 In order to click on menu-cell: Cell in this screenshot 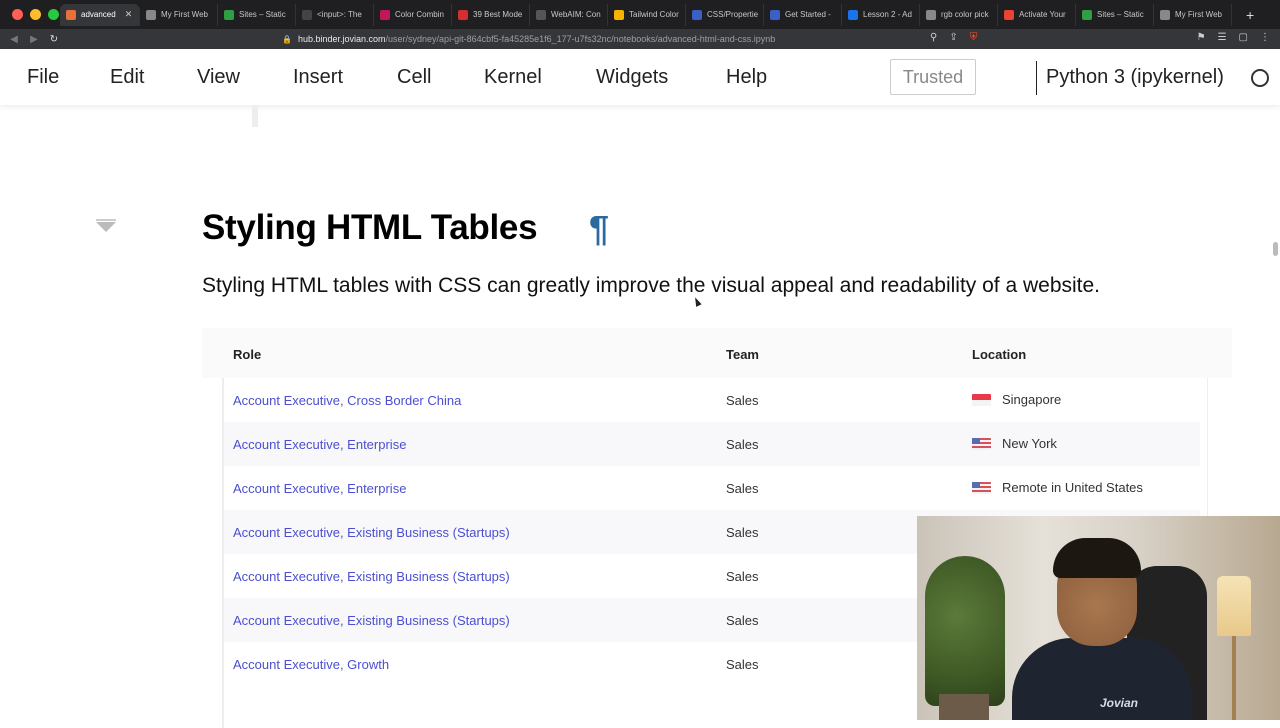, I will do `click(414, 77)`.